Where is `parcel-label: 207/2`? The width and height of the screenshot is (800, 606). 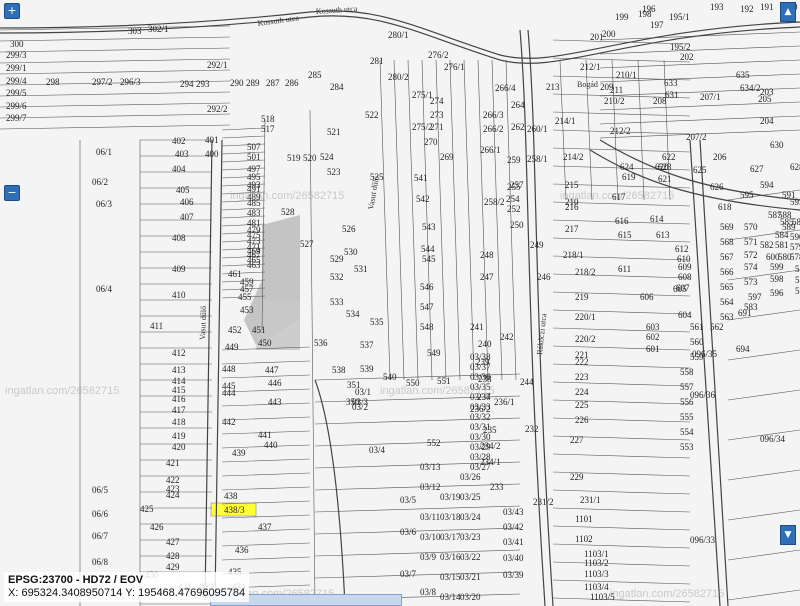 parcel-label: 207/2 is located at coordinates (696, 137).